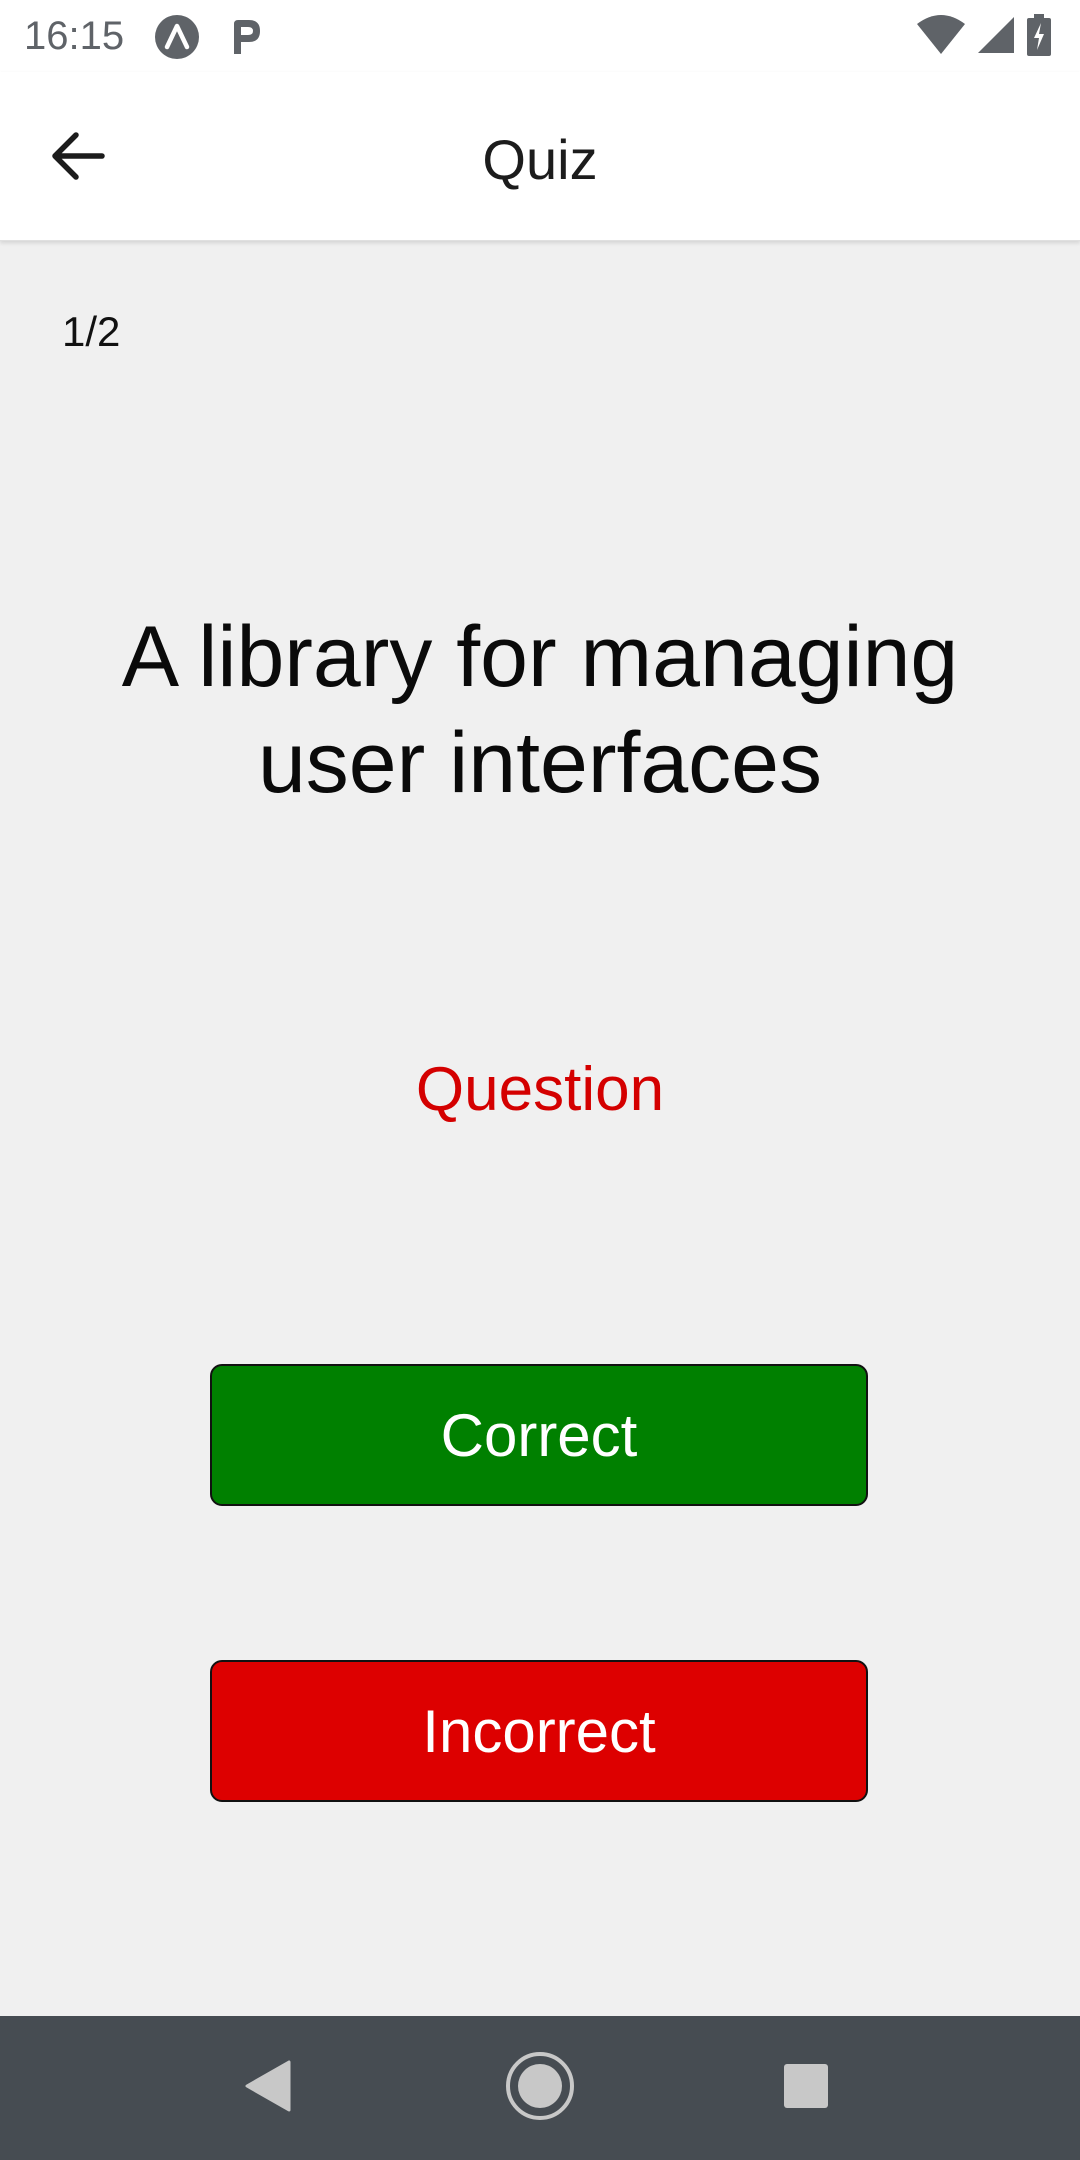  What do you see at coordinates (540, 1090) in the screenshot?
I see `card-side-label: Question` at bounding box center [540, 1090].